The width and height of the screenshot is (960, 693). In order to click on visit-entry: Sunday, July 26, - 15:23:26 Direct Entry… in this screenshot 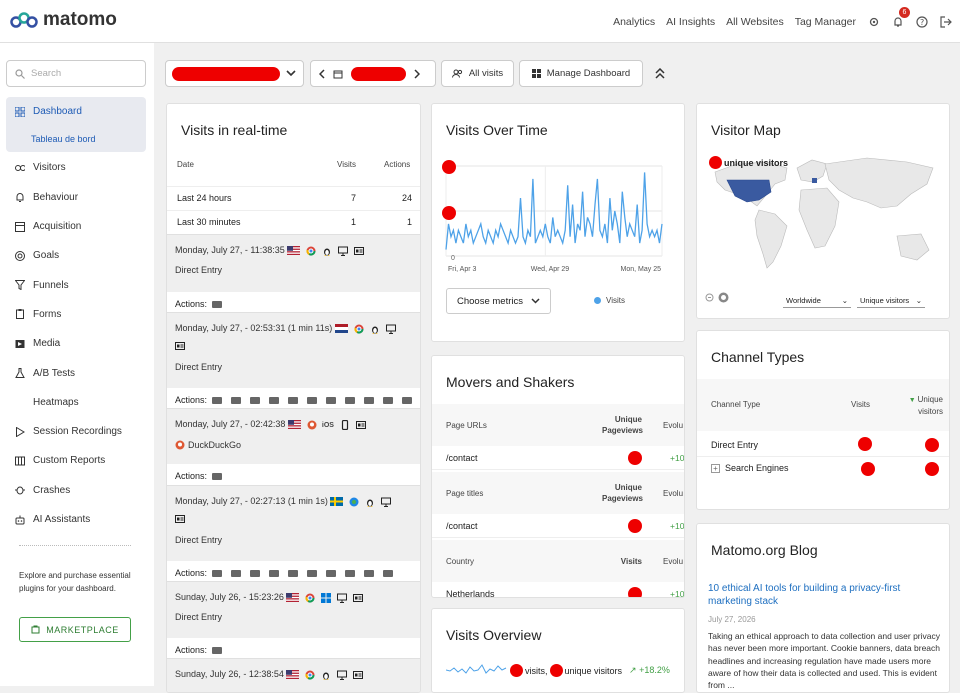, I will do `click(293, 620)`.